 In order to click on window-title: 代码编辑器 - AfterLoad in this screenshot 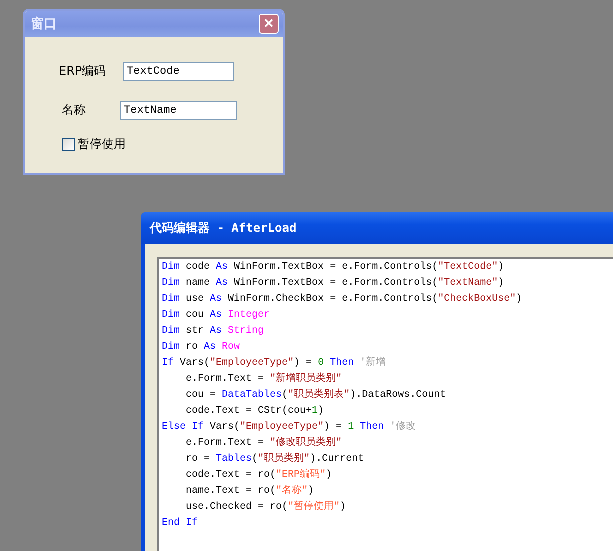, I will do `click(223, 228)`.